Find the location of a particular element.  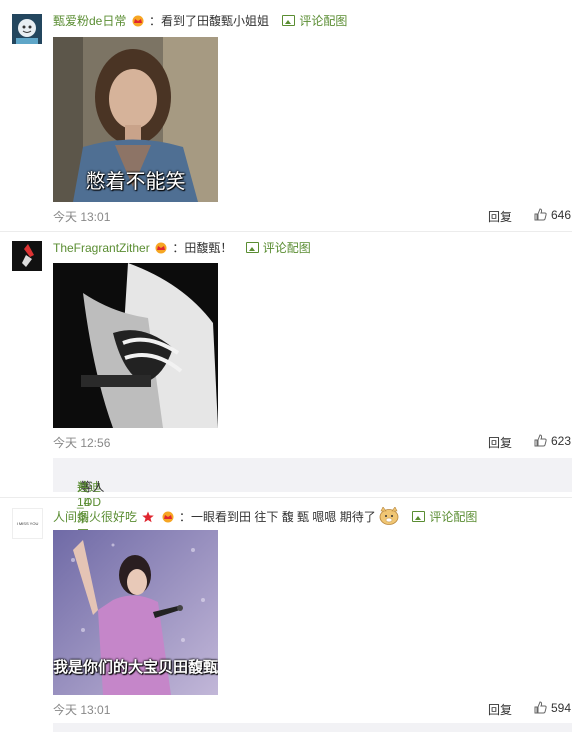

comment-time: 今天 12:56 is located at coordinates (82, 443).